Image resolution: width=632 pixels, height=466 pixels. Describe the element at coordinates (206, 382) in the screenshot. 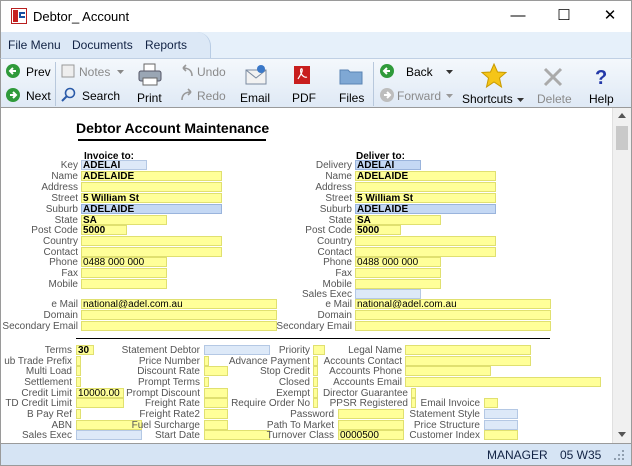

I see `prompt-terms-field` at that location.